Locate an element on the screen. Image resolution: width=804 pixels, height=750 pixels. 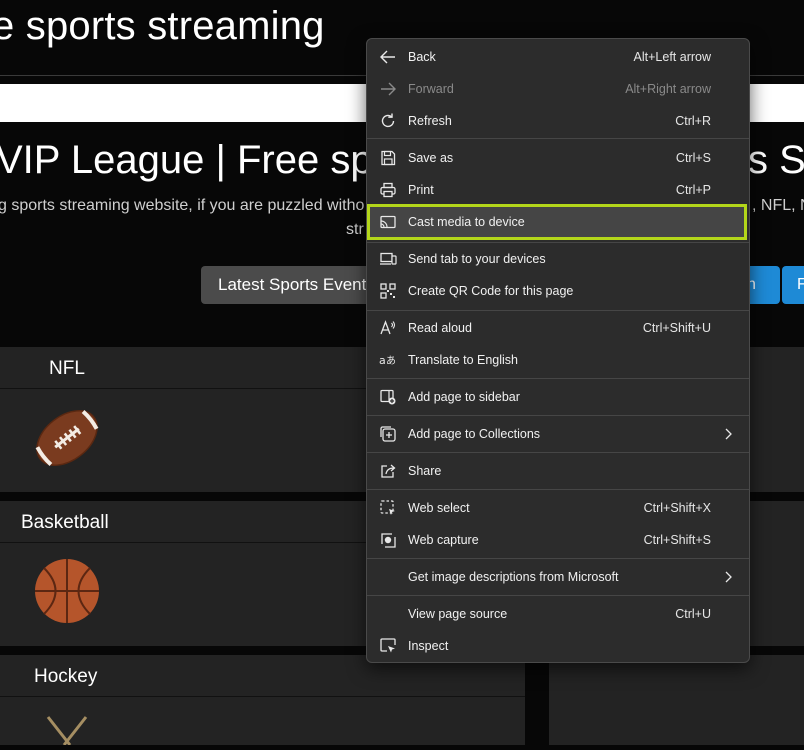
menu-item-translate: aあ Translate to English is located at coordinates (558, 360).